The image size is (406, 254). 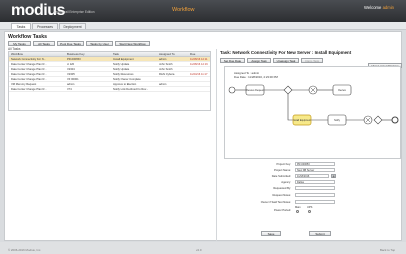 What do you see at coordinates (312, 176) in the screenshot?
I see `date-submitted-field: 11/18/2016` at bounding box center [312, 176].